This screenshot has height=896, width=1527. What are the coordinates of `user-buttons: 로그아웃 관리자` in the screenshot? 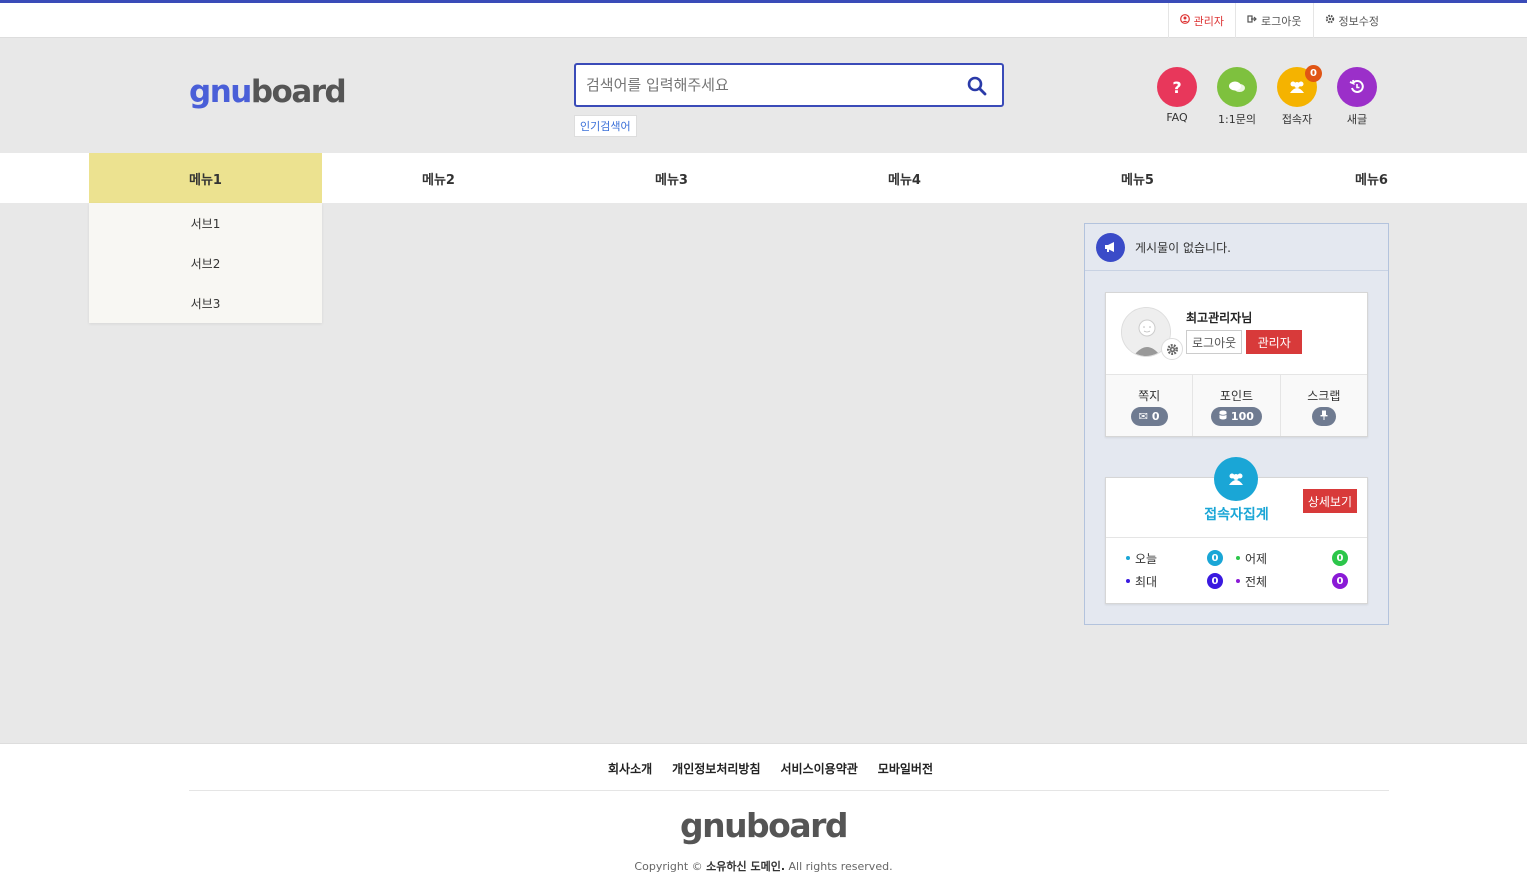 It's located at (1244, 342).